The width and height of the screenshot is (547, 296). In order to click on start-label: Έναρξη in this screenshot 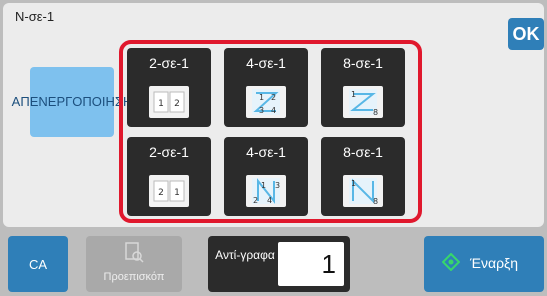, I will do `click(494, 263)`.